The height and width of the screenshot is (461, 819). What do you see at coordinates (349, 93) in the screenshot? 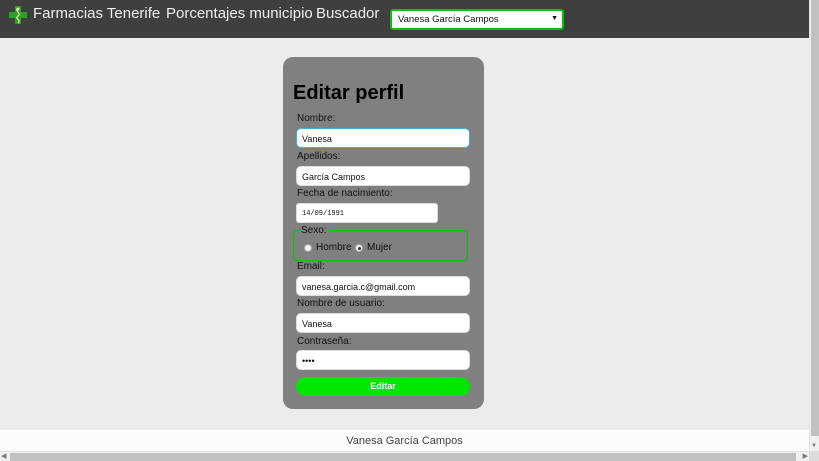
I see `page-title: Editar perfil` at bounding box center [349, 93].